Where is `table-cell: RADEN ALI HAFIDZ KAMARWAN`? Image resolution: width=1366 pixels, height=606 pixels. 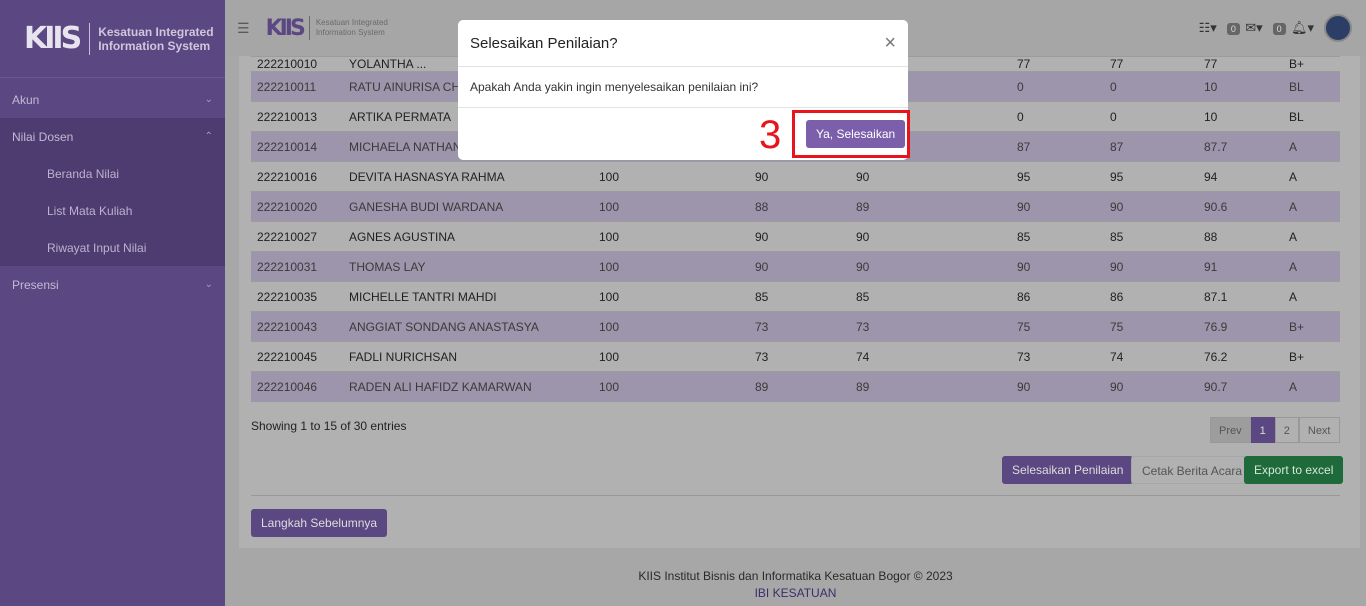 table-cell: RADEN ALI HAFIDZ KAMARWAN is located at coordinates (468, 386).